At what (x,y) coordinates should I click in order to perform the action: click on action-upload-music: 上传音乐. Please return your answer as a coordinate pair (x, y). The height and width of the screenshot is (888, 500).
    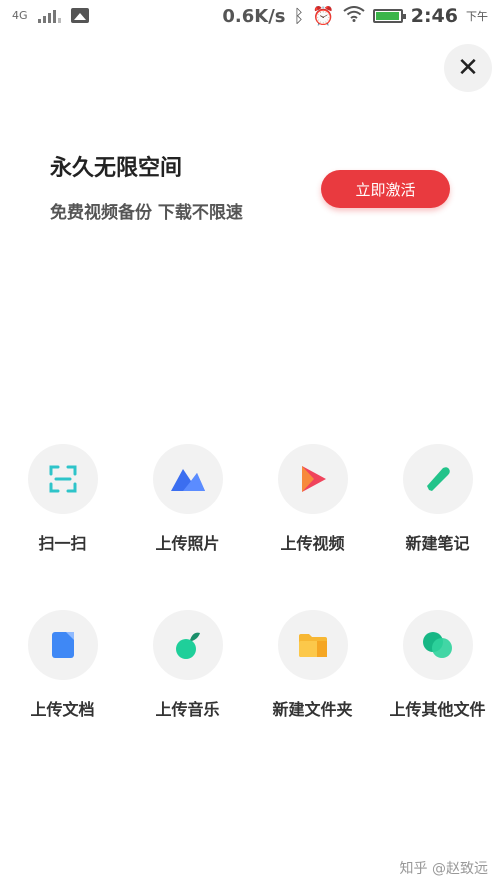
    Looking at the image, I should click on (187, 675).